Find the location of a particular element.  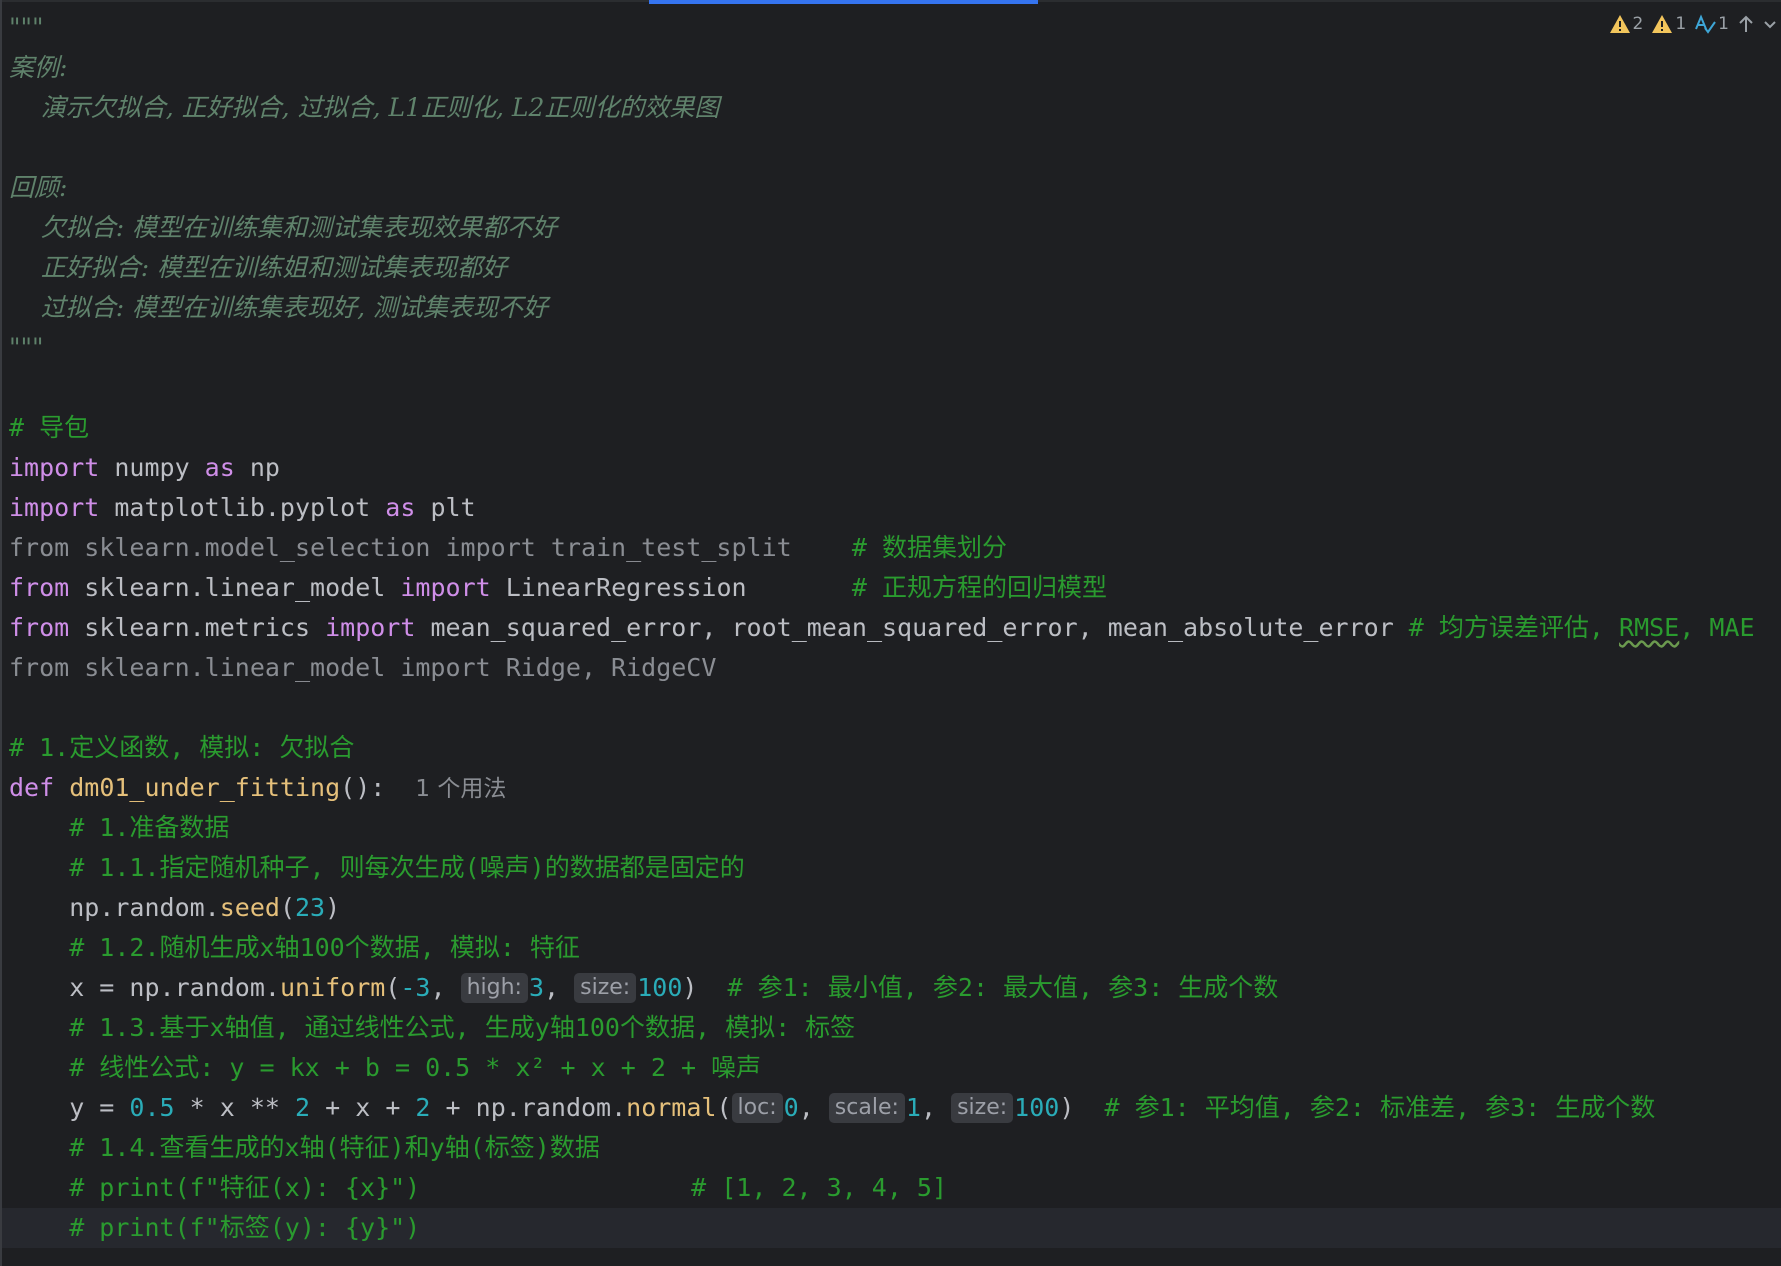

code-line-1: """ is located at coordinates (26, 28).